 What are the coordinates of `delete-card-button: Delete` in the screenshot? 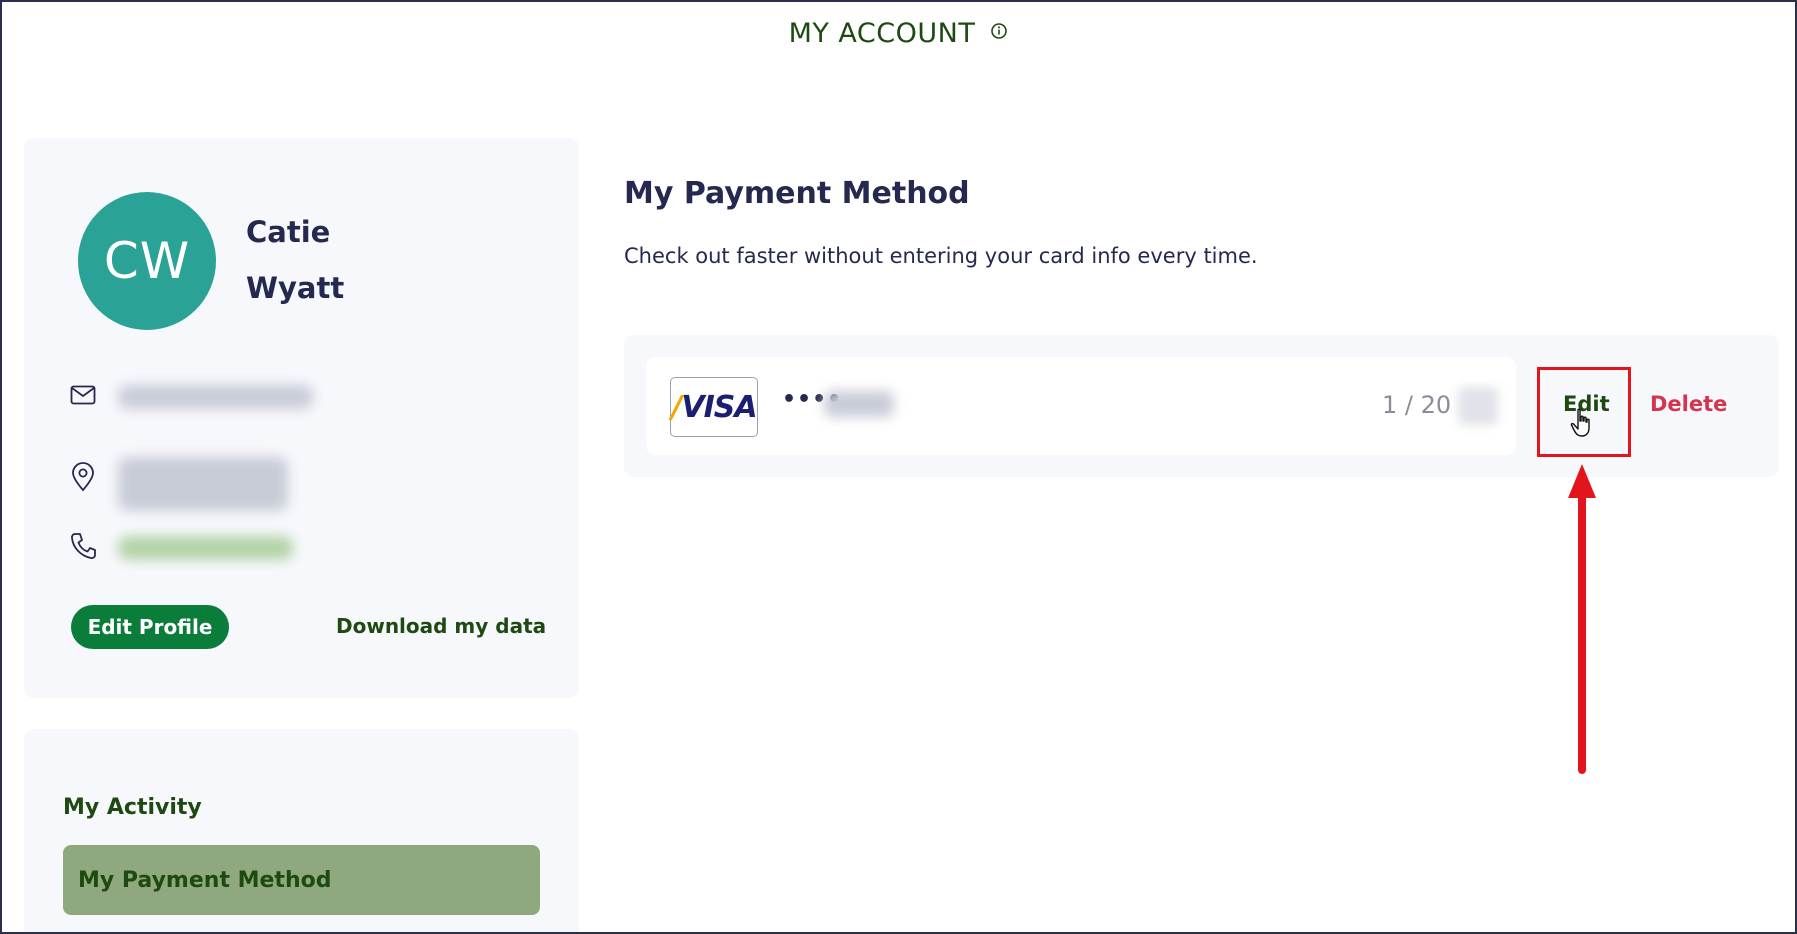 It's located at (1688, 404).